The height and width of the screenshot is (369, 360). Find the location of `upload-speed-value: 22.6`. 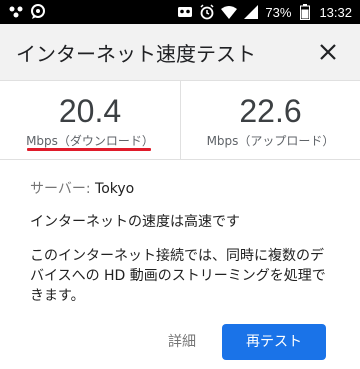

upload-speed-value: 22.6 is located at coordinates (270, 111).